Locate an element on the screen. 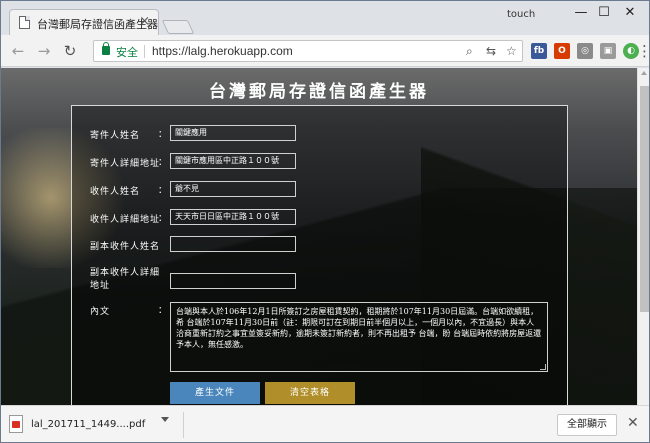  secure-label: 安全 is located at coordinates (127, 52).